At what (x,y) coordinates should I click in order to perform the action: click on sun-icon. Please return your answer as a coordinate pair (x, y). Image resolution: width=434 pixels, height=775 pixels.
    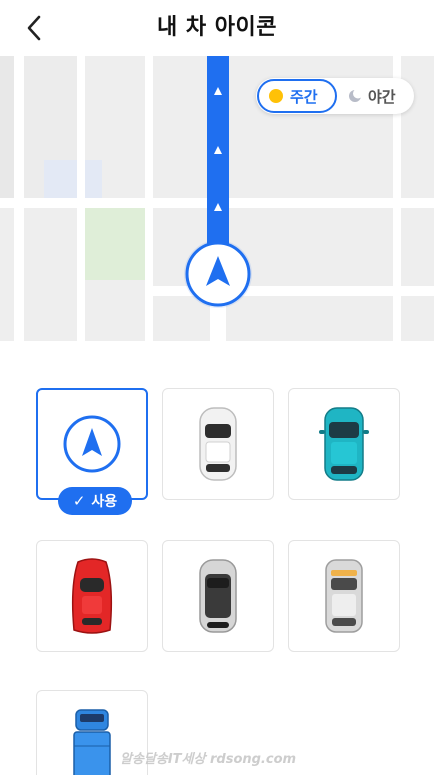
    Looking at the image, I should click on (276, 96).